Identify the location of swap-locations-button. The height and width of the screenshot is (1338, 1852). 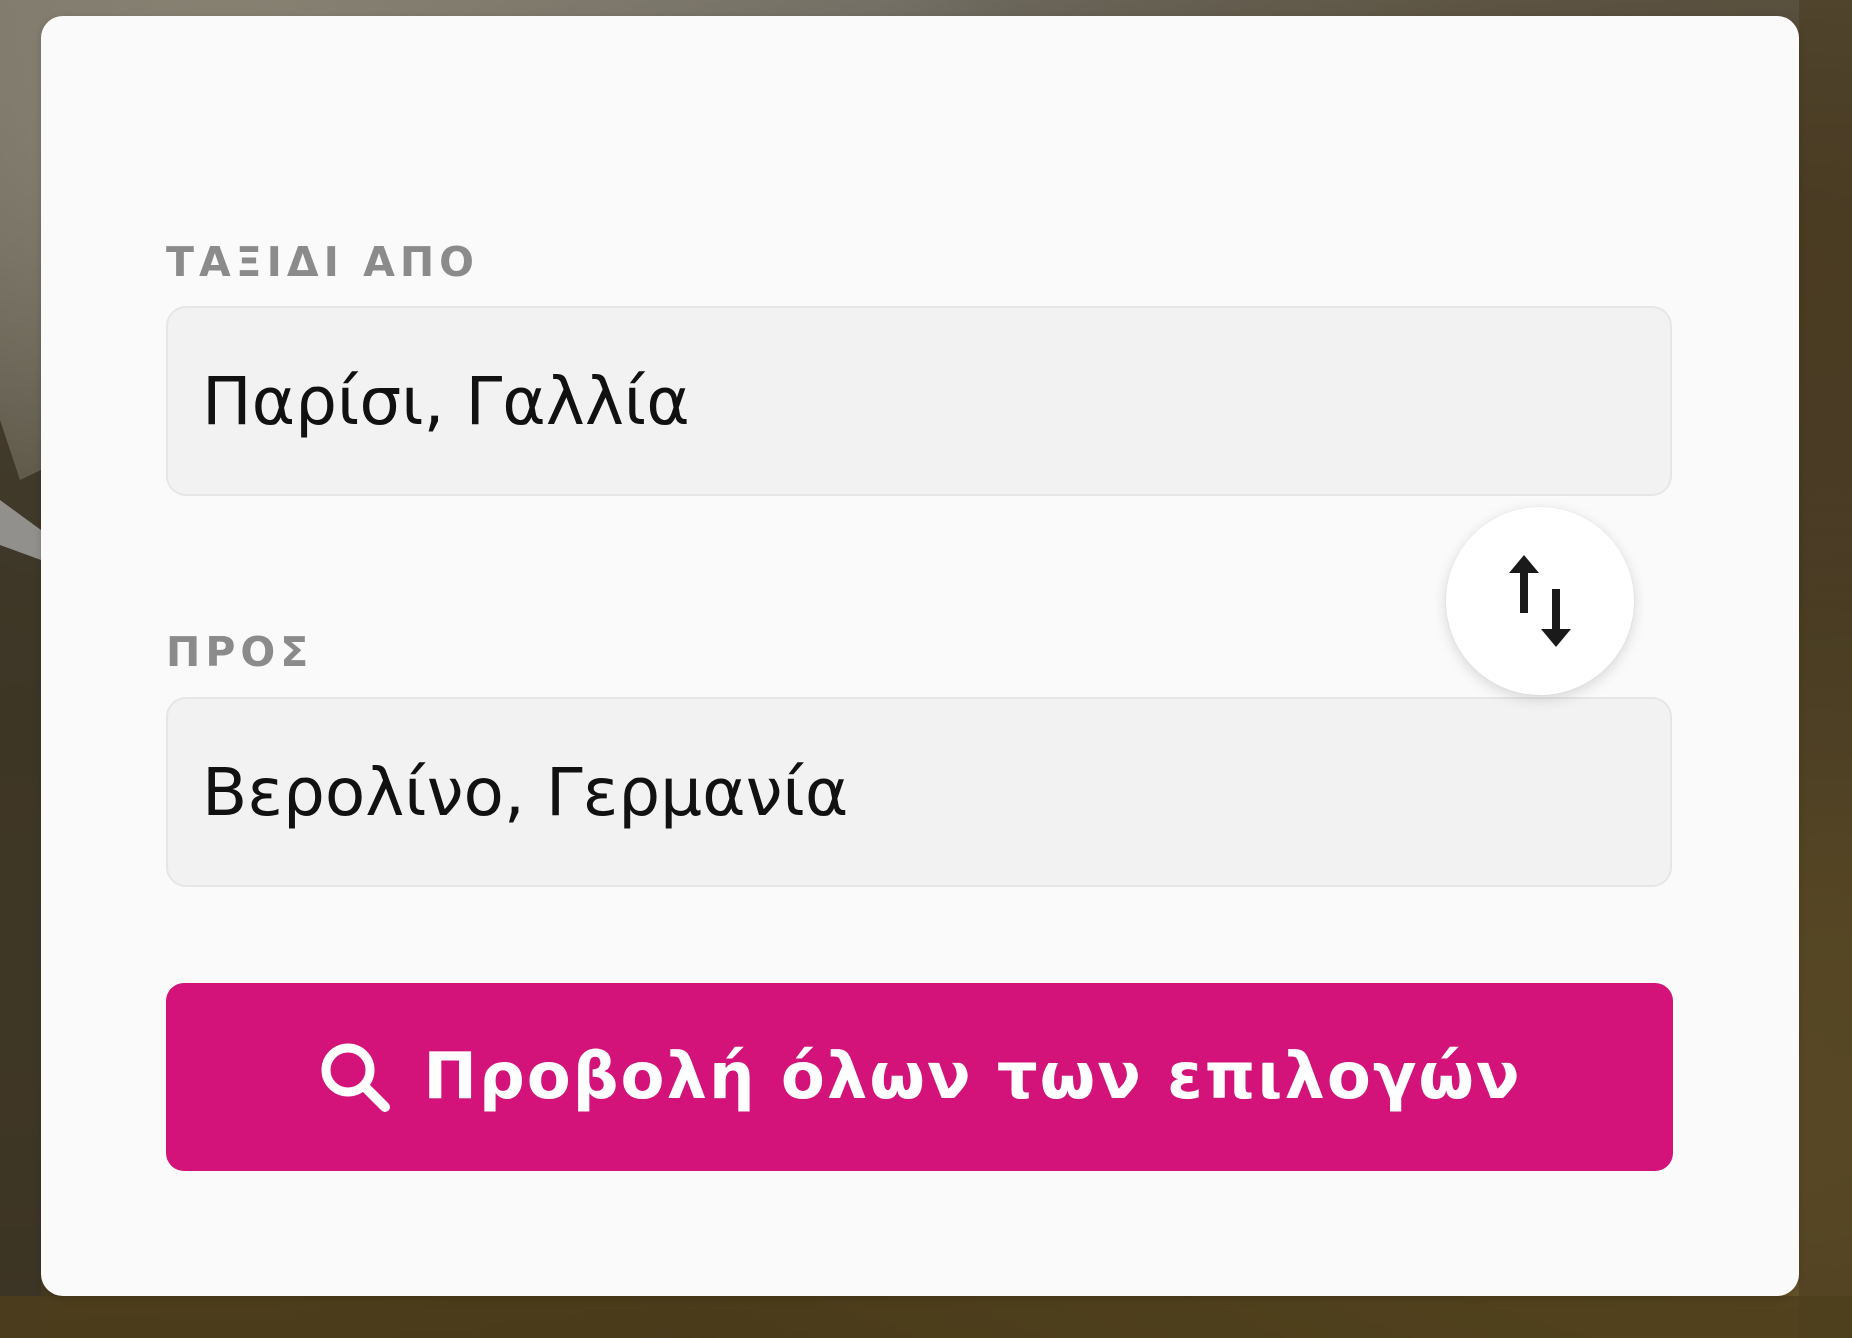
(1540, 601).